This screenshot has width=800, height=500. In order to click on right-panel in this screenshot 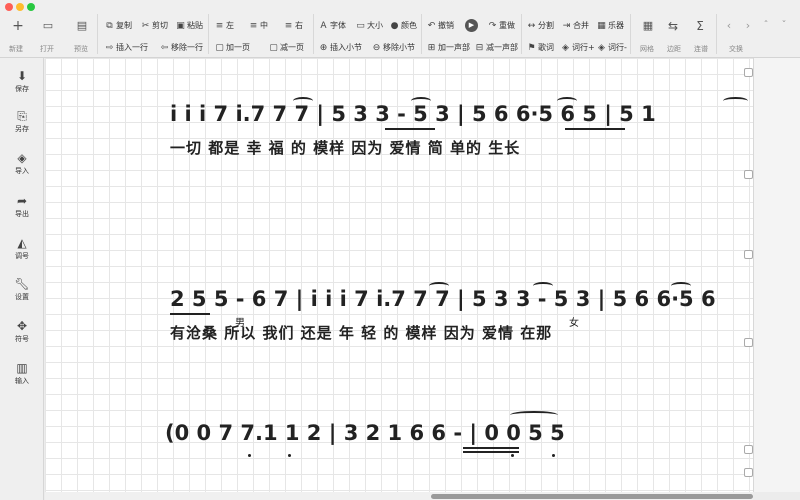, I will do `click(776, 275)`.